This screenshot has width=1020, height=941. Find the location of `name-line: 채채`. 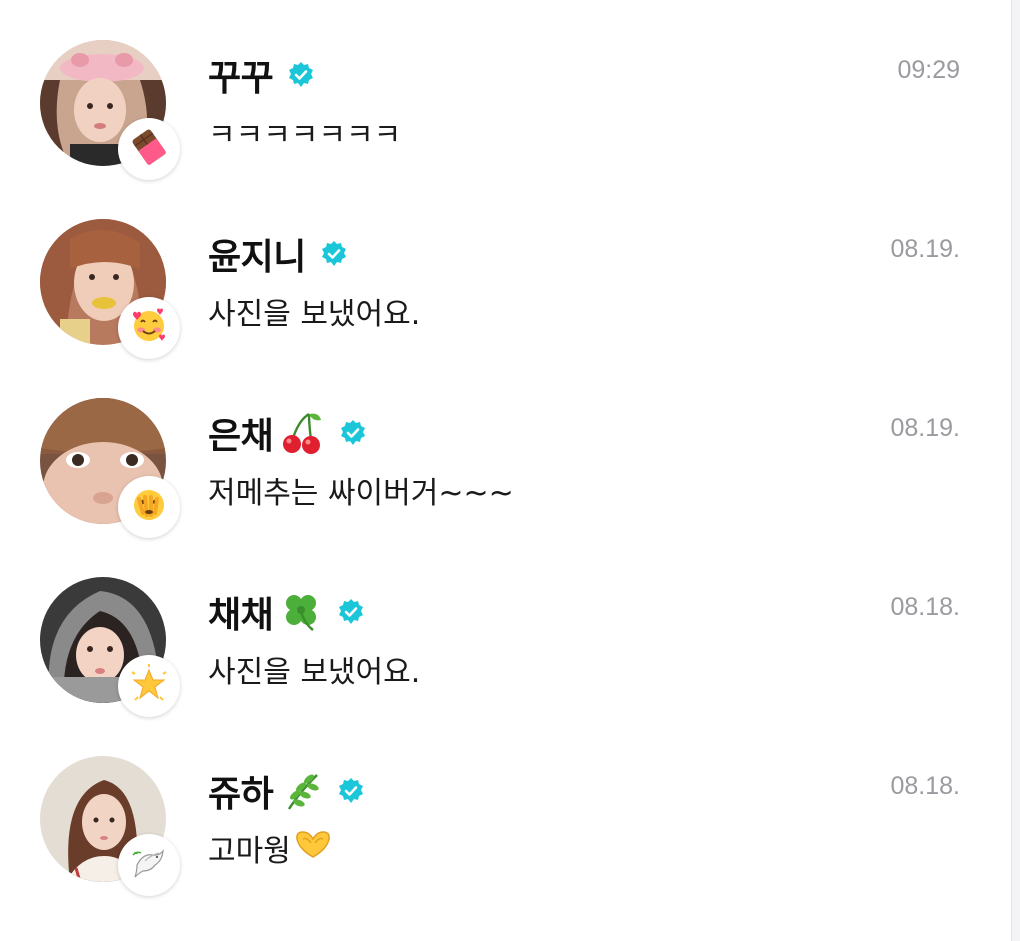

name-line: 채채 is located at coordinates (286, 612).